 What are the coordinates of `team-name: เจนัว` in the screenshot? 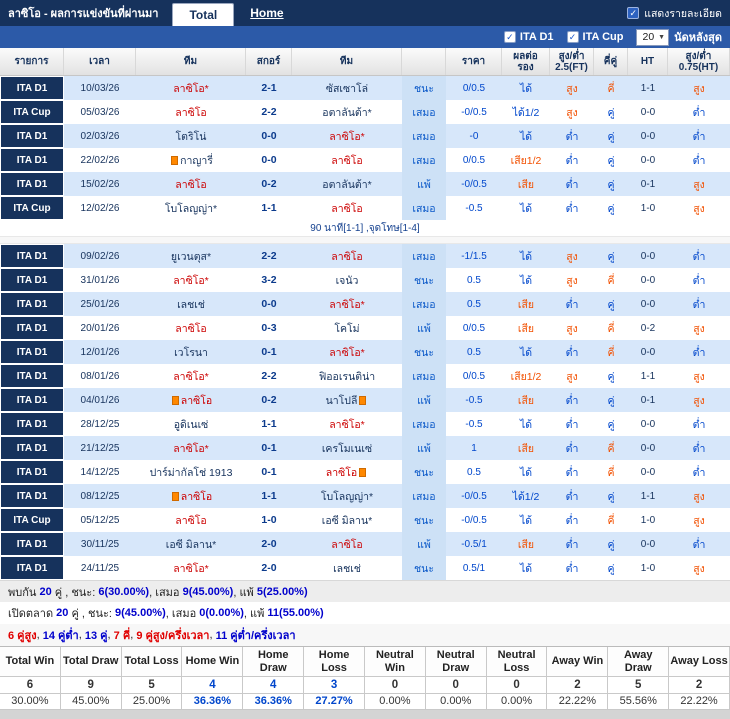 It's located at (347, 280).